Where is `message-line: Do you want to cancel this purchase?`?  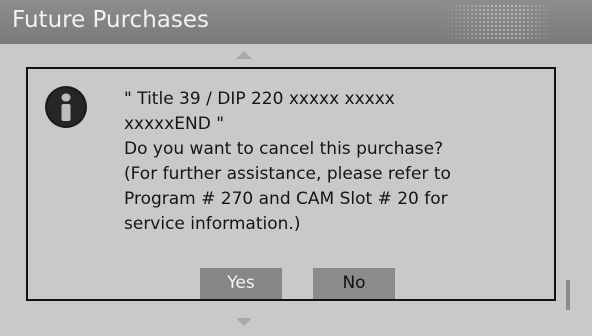 message-line: Do you want to cancel this purchase? is located at coordinates (284, 149).